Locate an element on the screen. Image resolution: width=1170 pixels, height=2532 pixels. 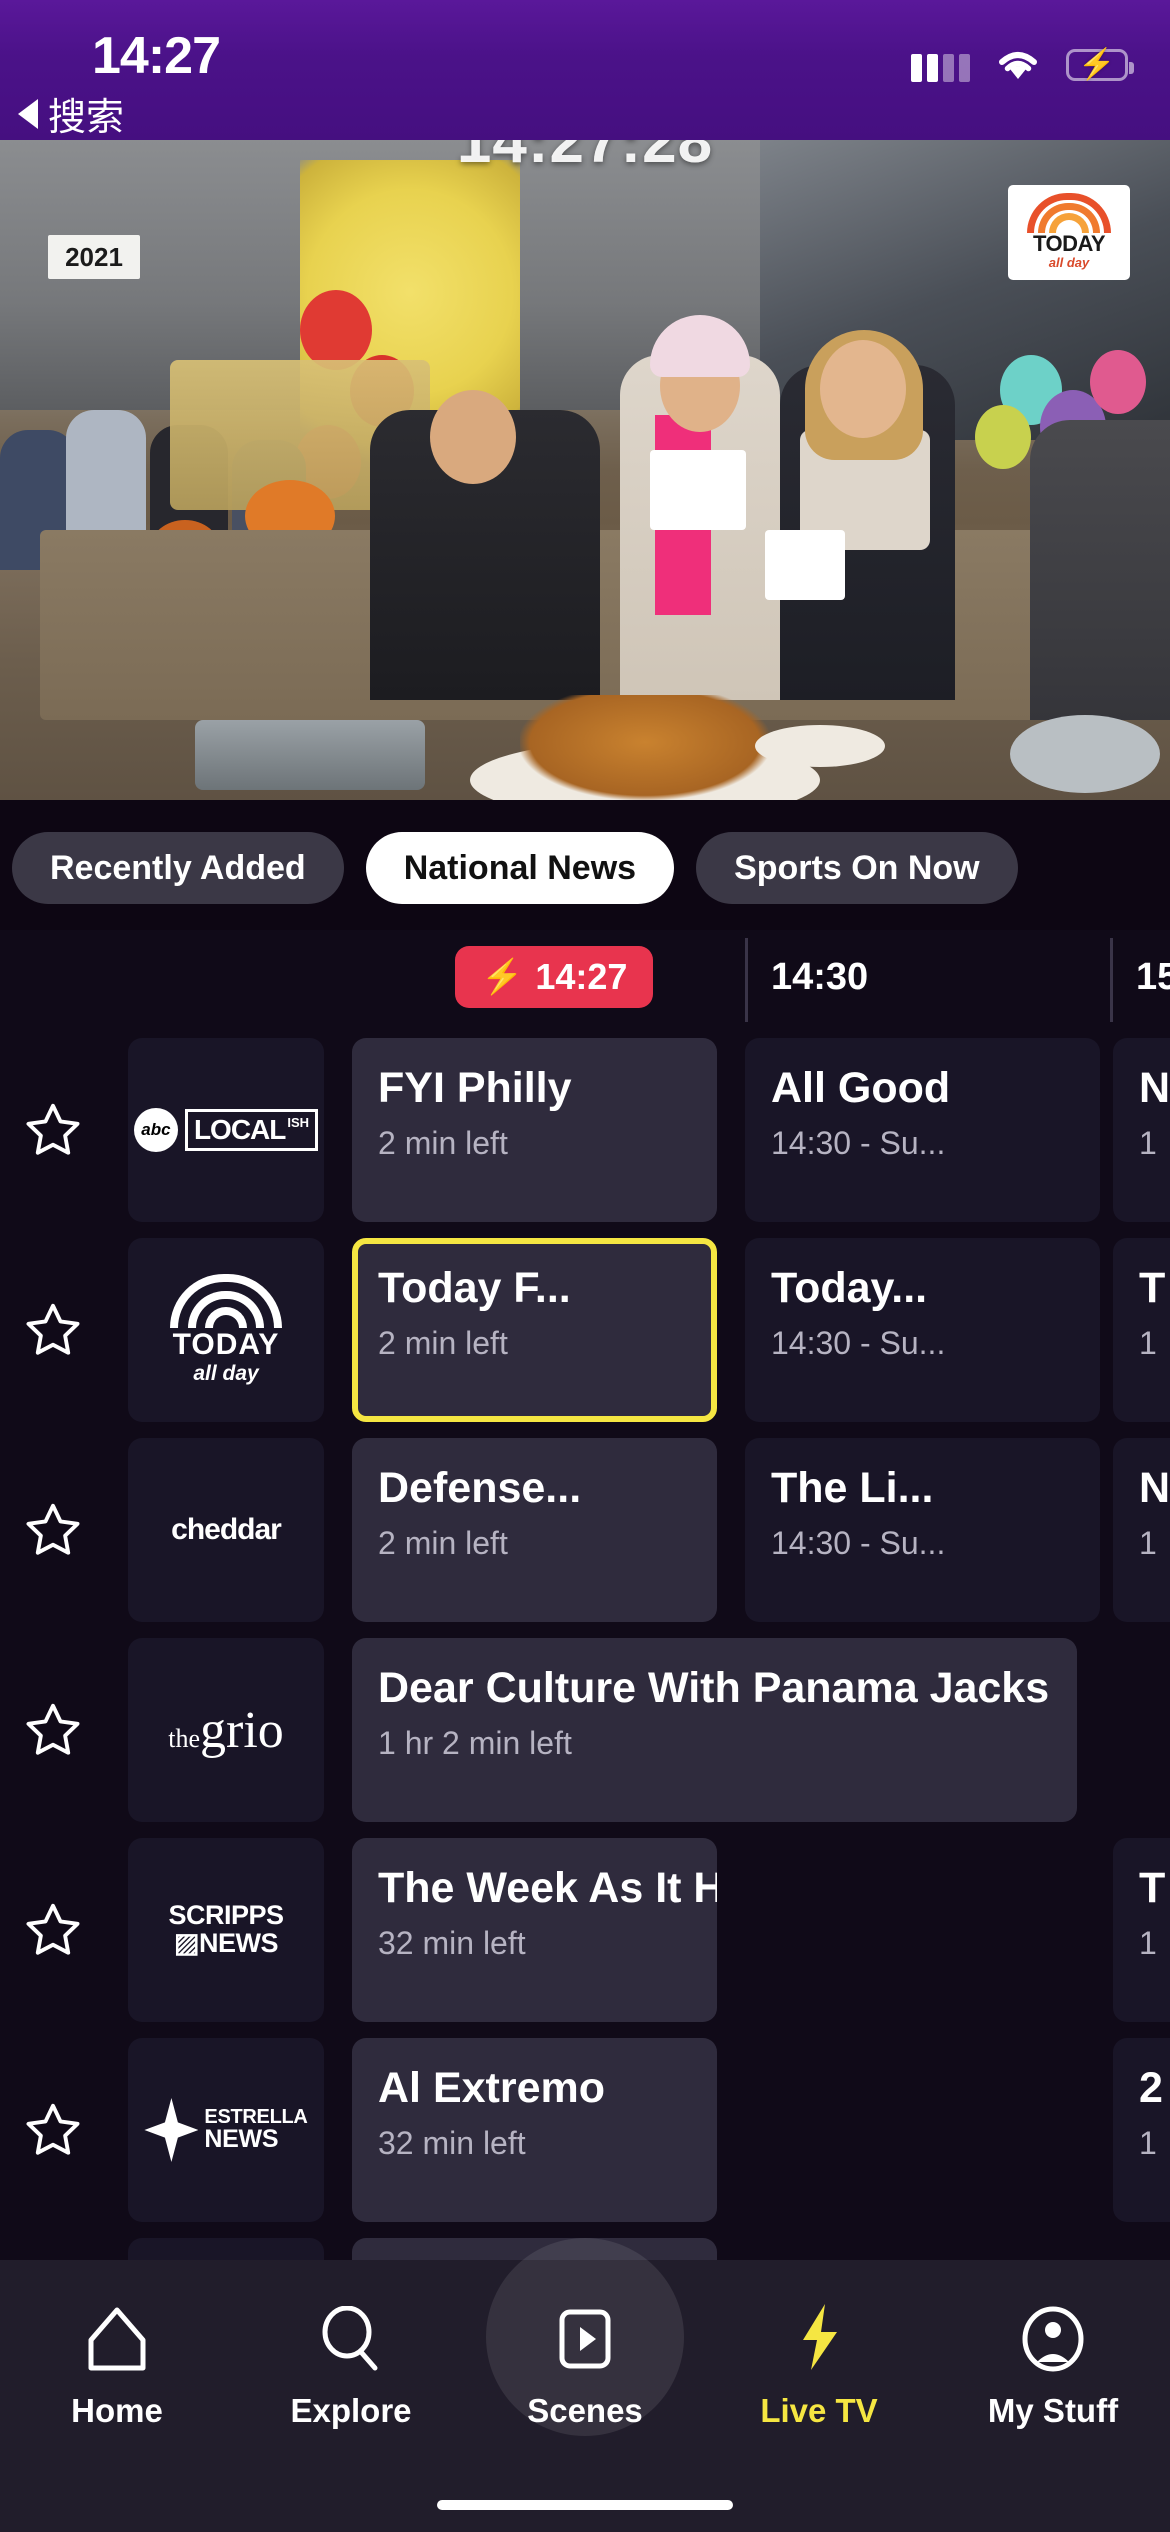
play-rect-icon is located at coordinates (585, 2336).